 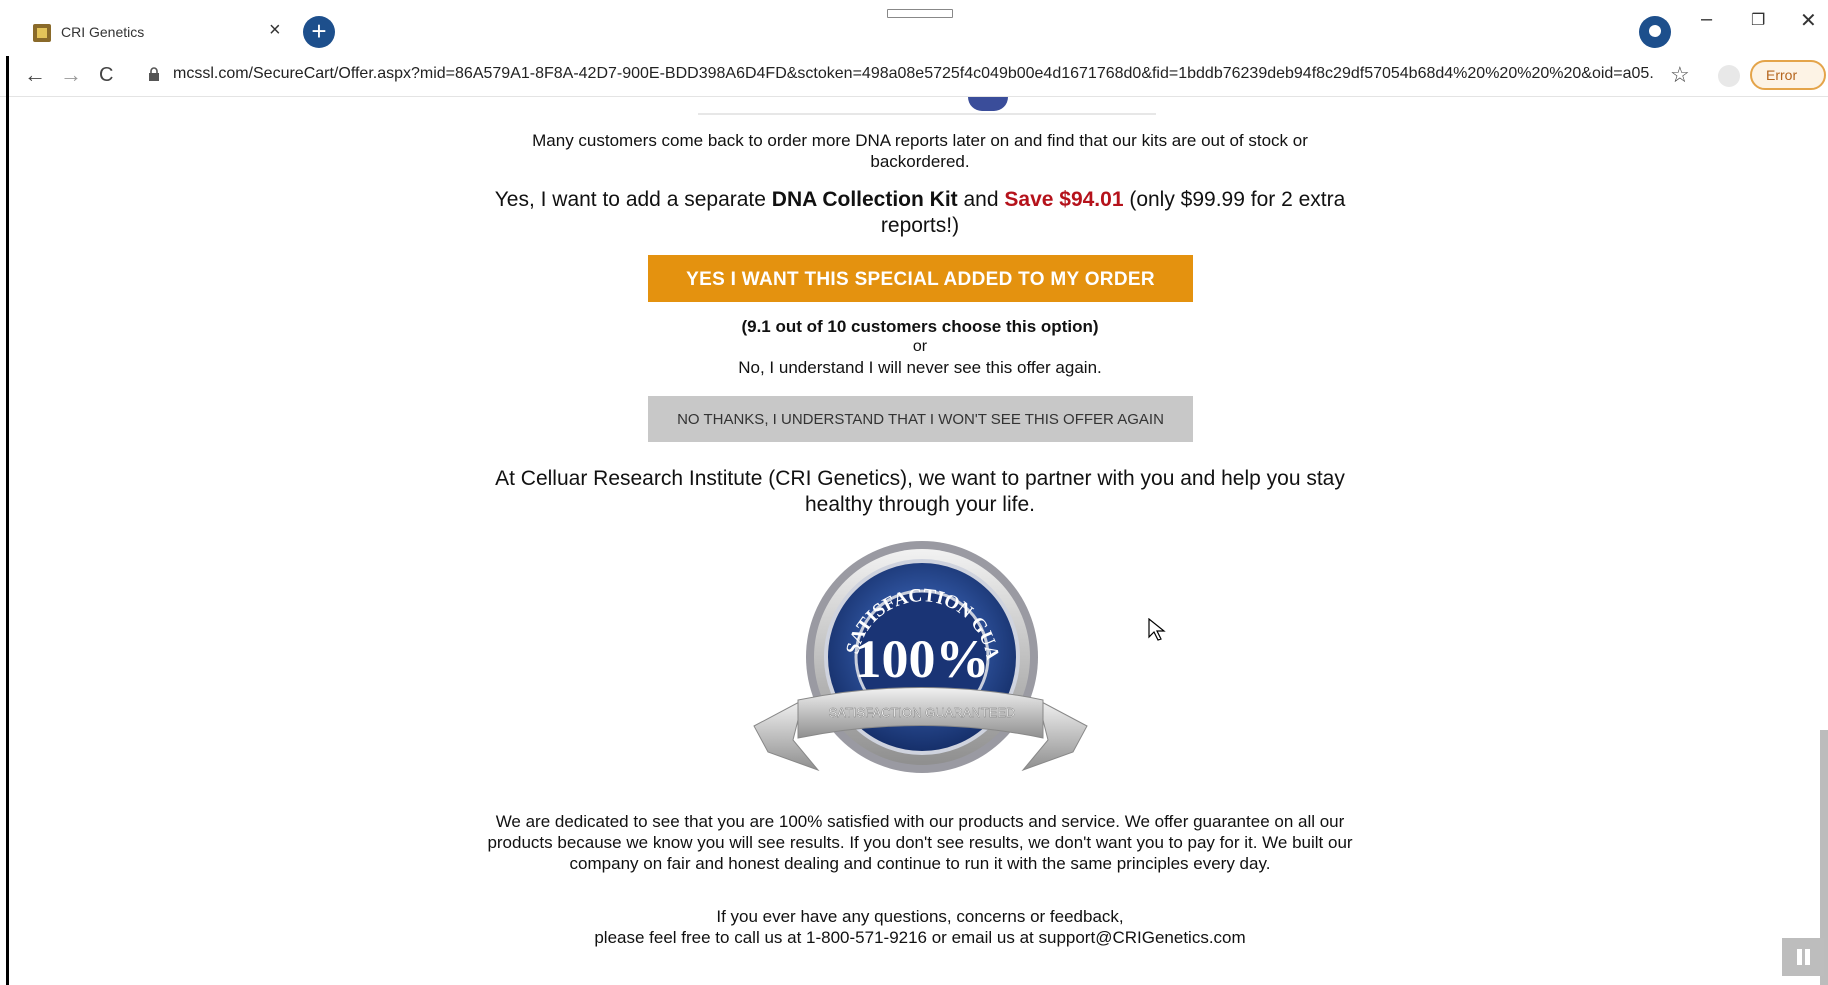 What do you see at coordinates (981, 199) in the screenshot?
I see `pitch-and: and` at bounding box center [981, 199].